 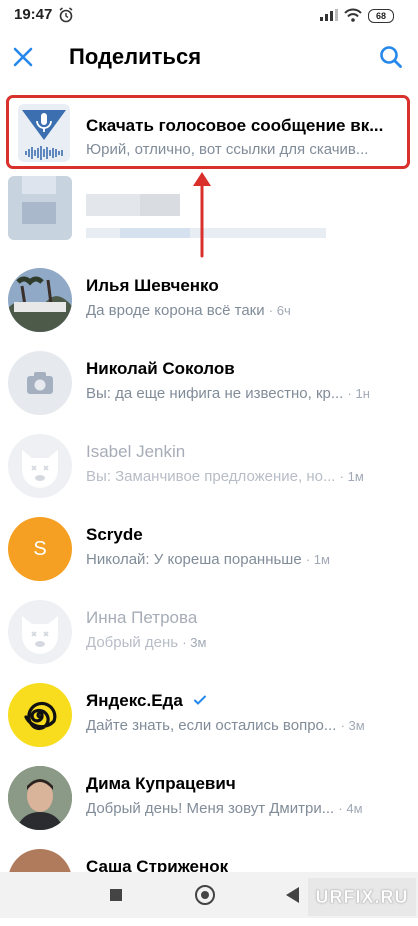 What do you see at coordinates (175, 310) in the screenshot?
I see `message-text: Да вроде корона всё таки` at bounding box center [175, 310].